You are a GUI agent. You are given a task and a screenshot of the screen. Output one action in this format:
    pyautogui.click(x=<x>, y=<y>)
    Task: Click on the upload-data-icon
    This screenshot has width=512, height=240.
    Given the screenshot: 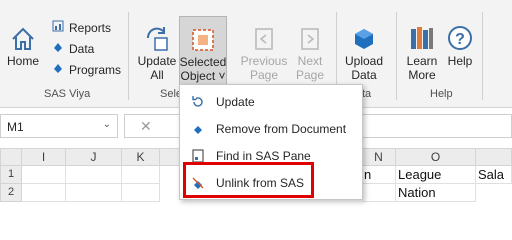 What is the action you would take?
    pyautogui.click(x=364, y=35)
    